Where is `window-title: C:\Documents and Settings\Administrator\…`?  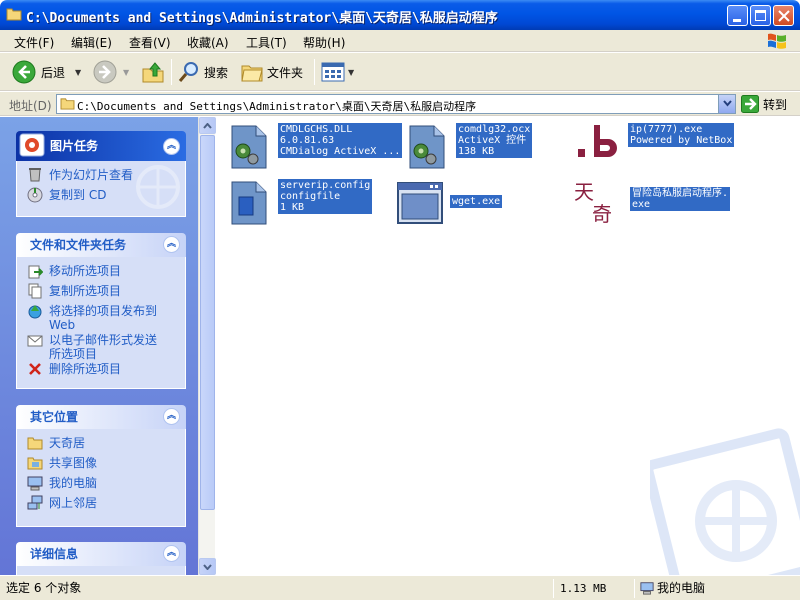
window-title: C:\Documents and Settings\Administrator\… is located at coordinates (262, 18).